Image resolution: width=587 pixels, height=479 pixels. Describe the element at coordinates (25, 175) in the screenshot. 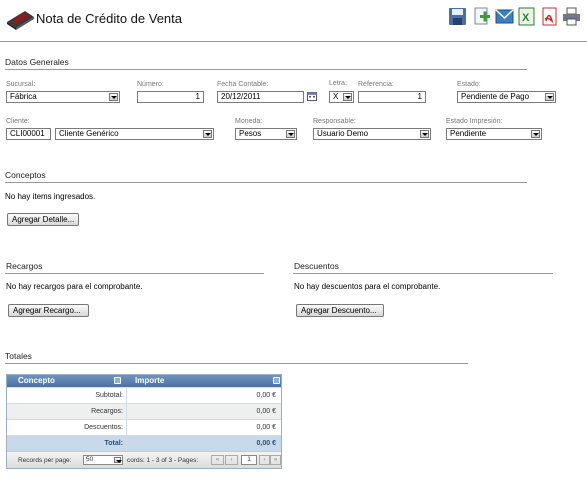

I see `section-title-conceptos: Conceptos` at that location.